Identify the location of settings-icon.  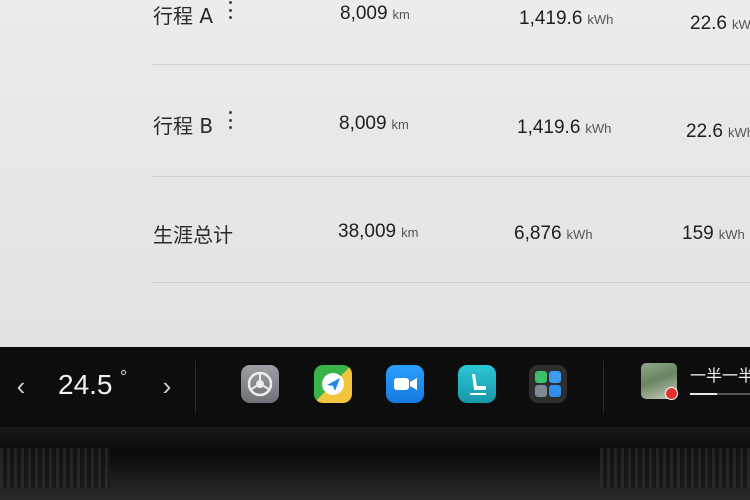
(260, 384).